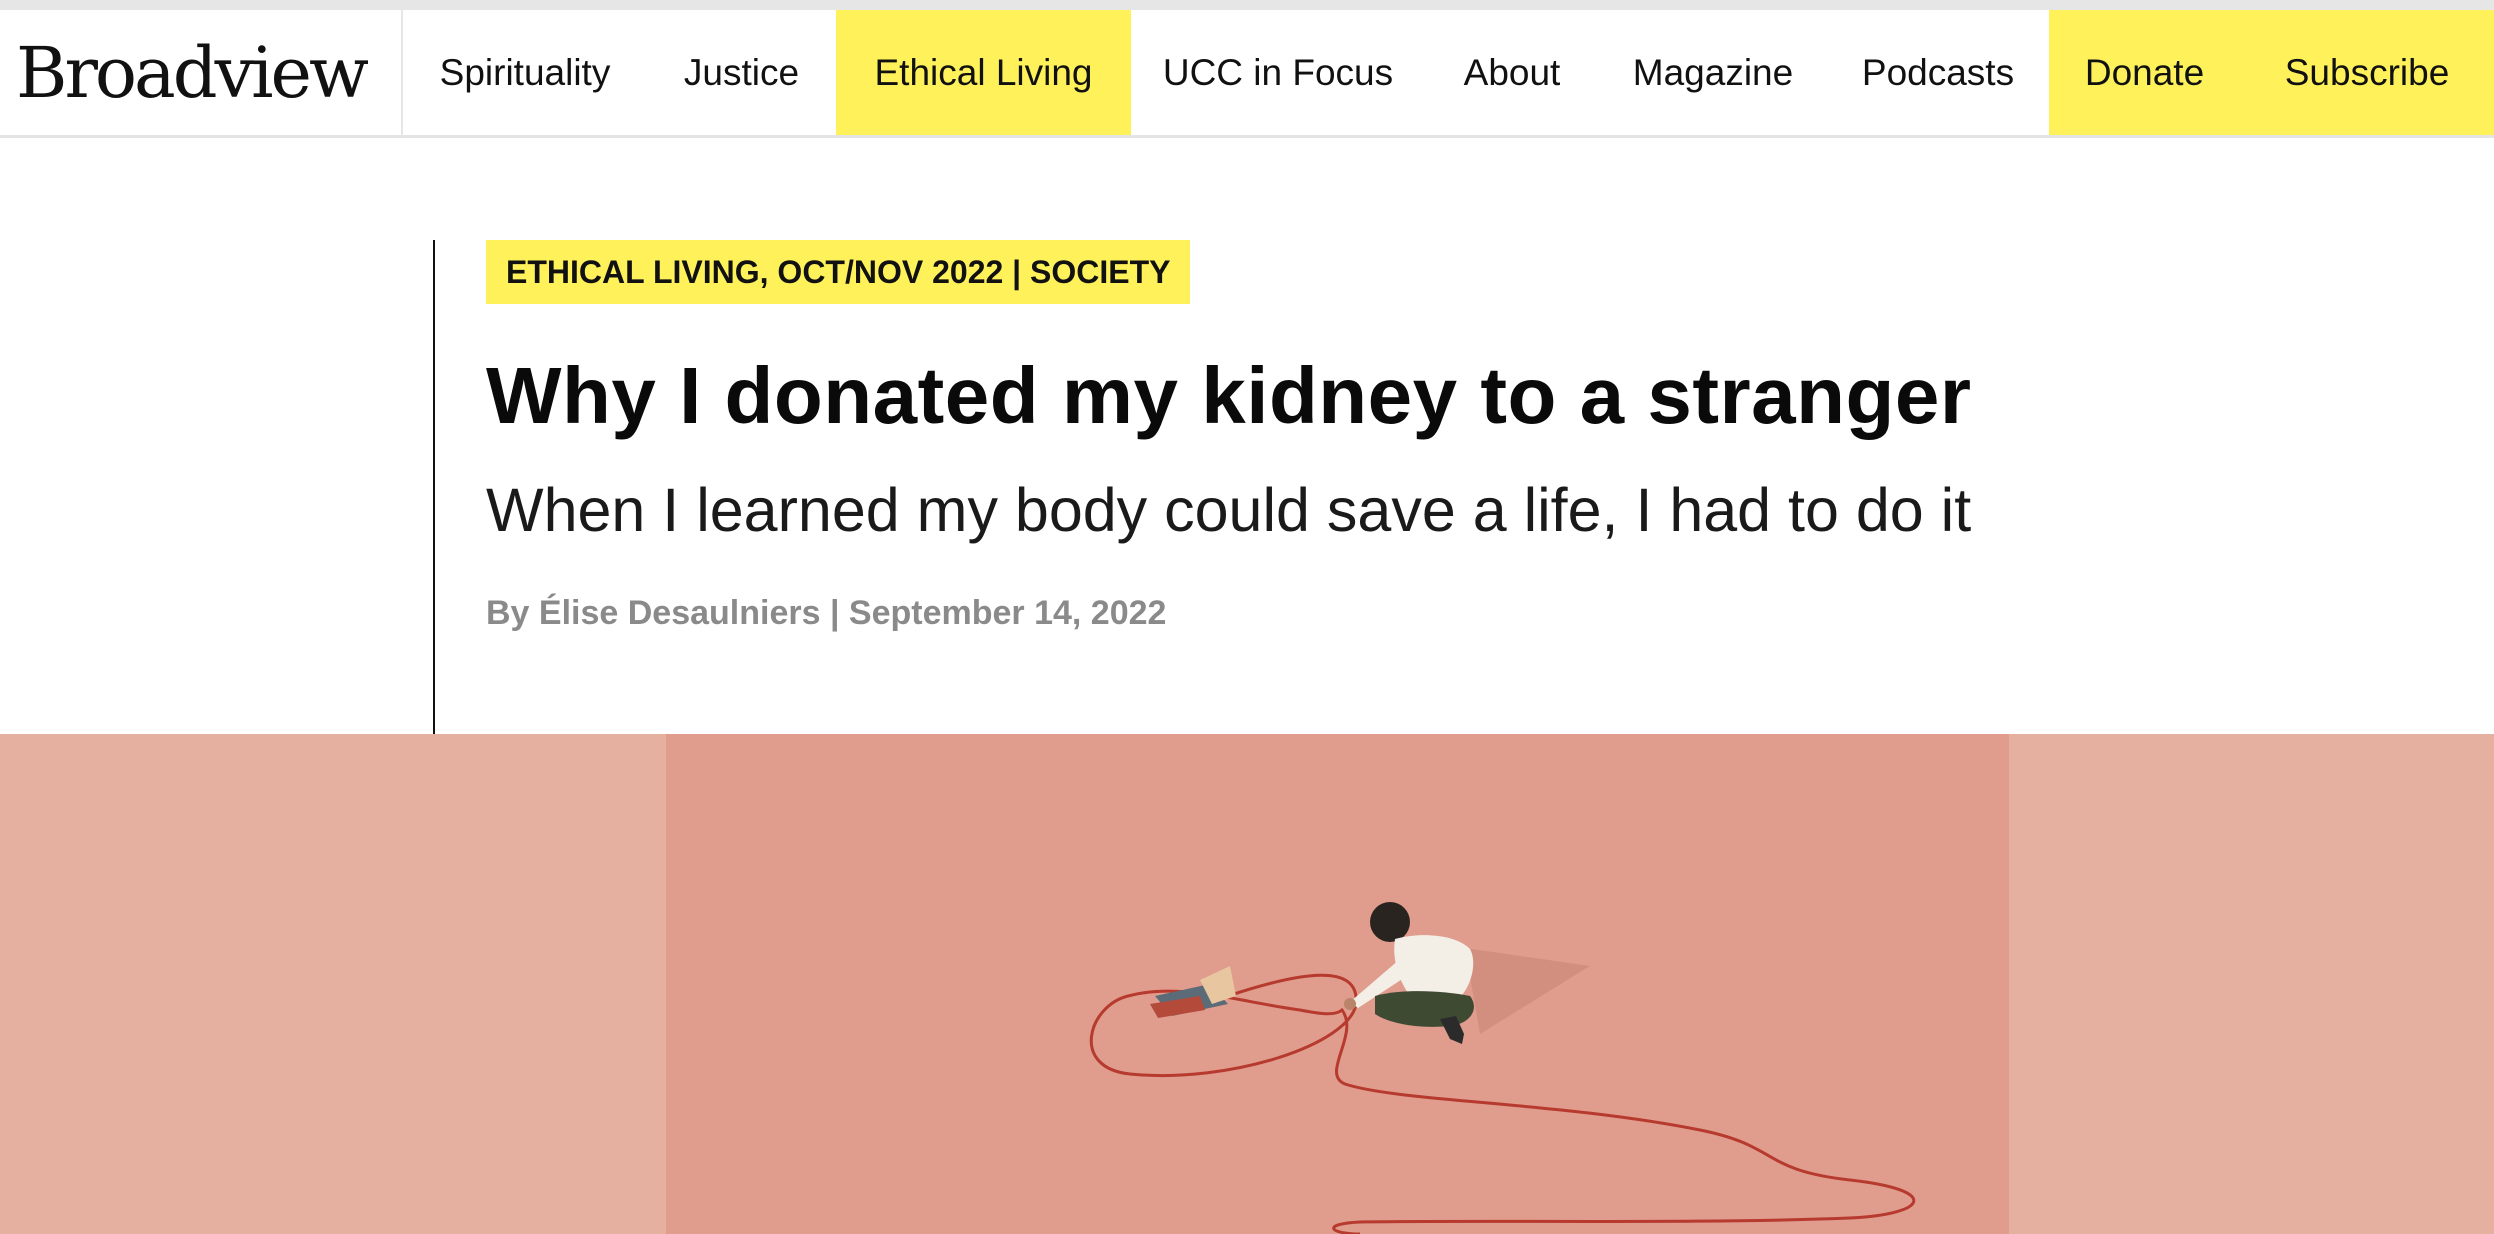  Describe the element at coordinates (1350, 1004) in the screenshot. I see `figure-hand` at that location.